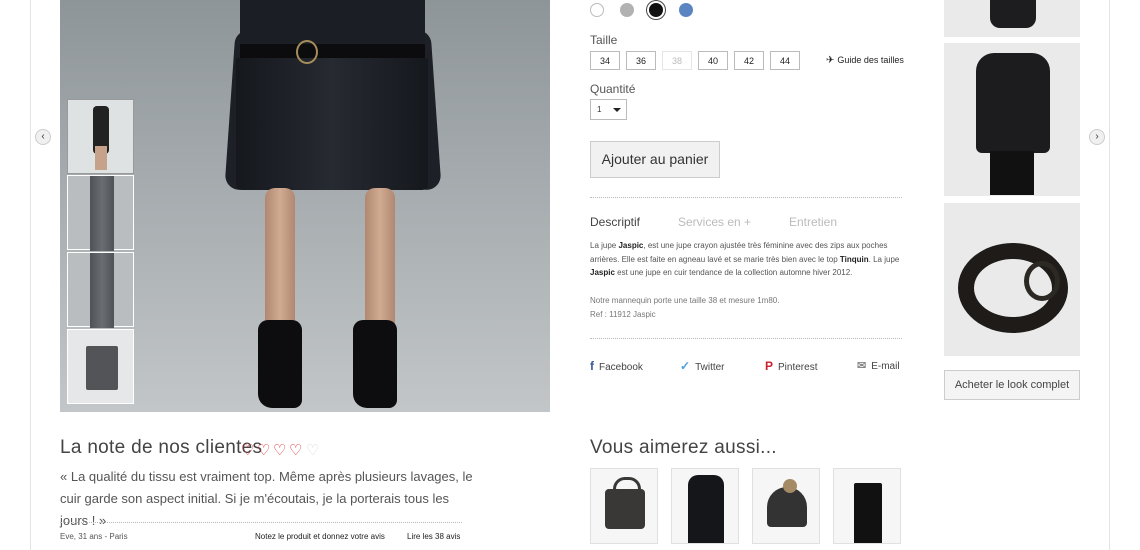  What do you see at coordinates (592, 366) in the screenshot?
I see `facebook-icon: f` at bounding box center [592, 366].